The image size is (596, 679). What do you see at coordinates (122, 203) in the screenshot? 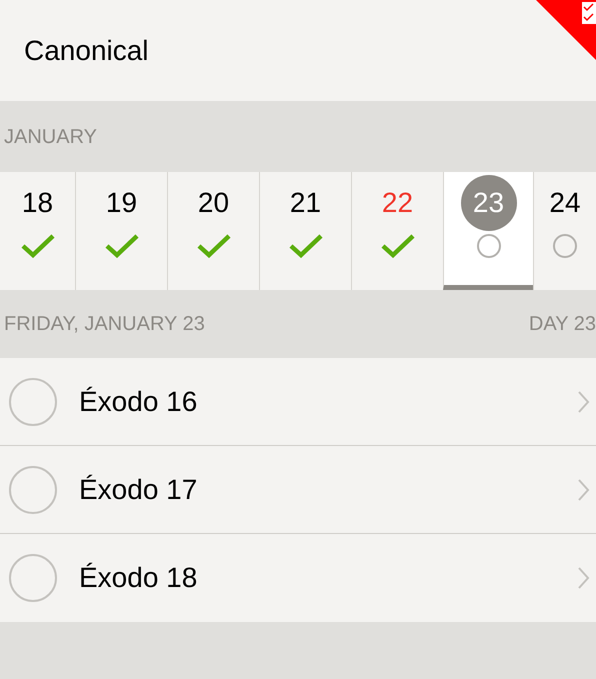
I see `day-number: 19` at bounding box center [122, 203].